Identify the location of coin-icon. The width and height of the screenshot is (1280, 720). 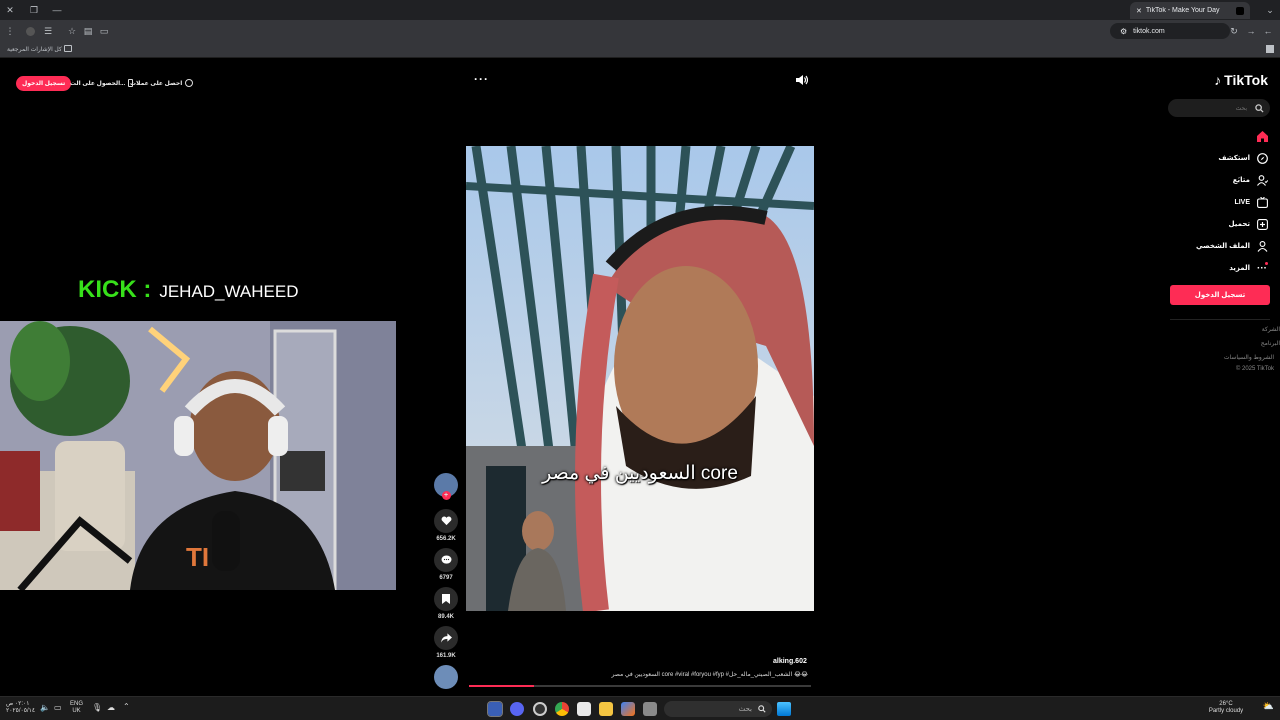
(189, 83).